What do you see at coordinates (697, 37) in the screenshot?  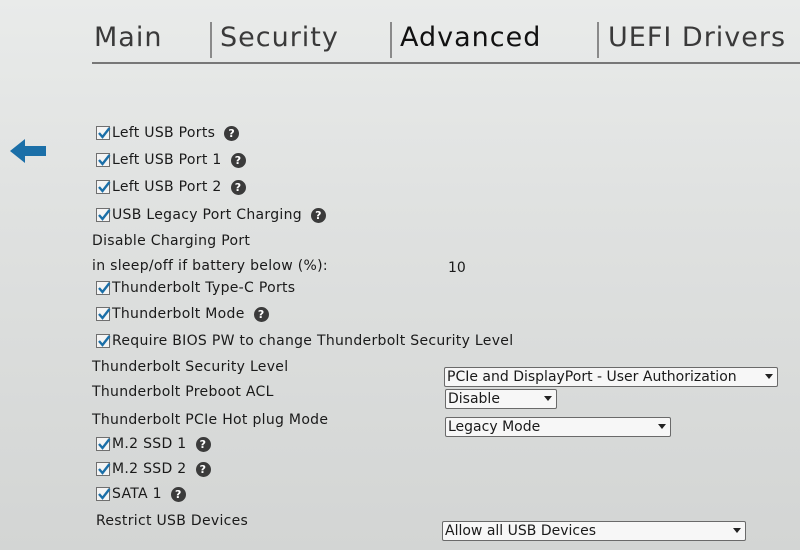 I see `tab-uefi-drivers: UEFI Drivers` at bounding box center [697, 37].